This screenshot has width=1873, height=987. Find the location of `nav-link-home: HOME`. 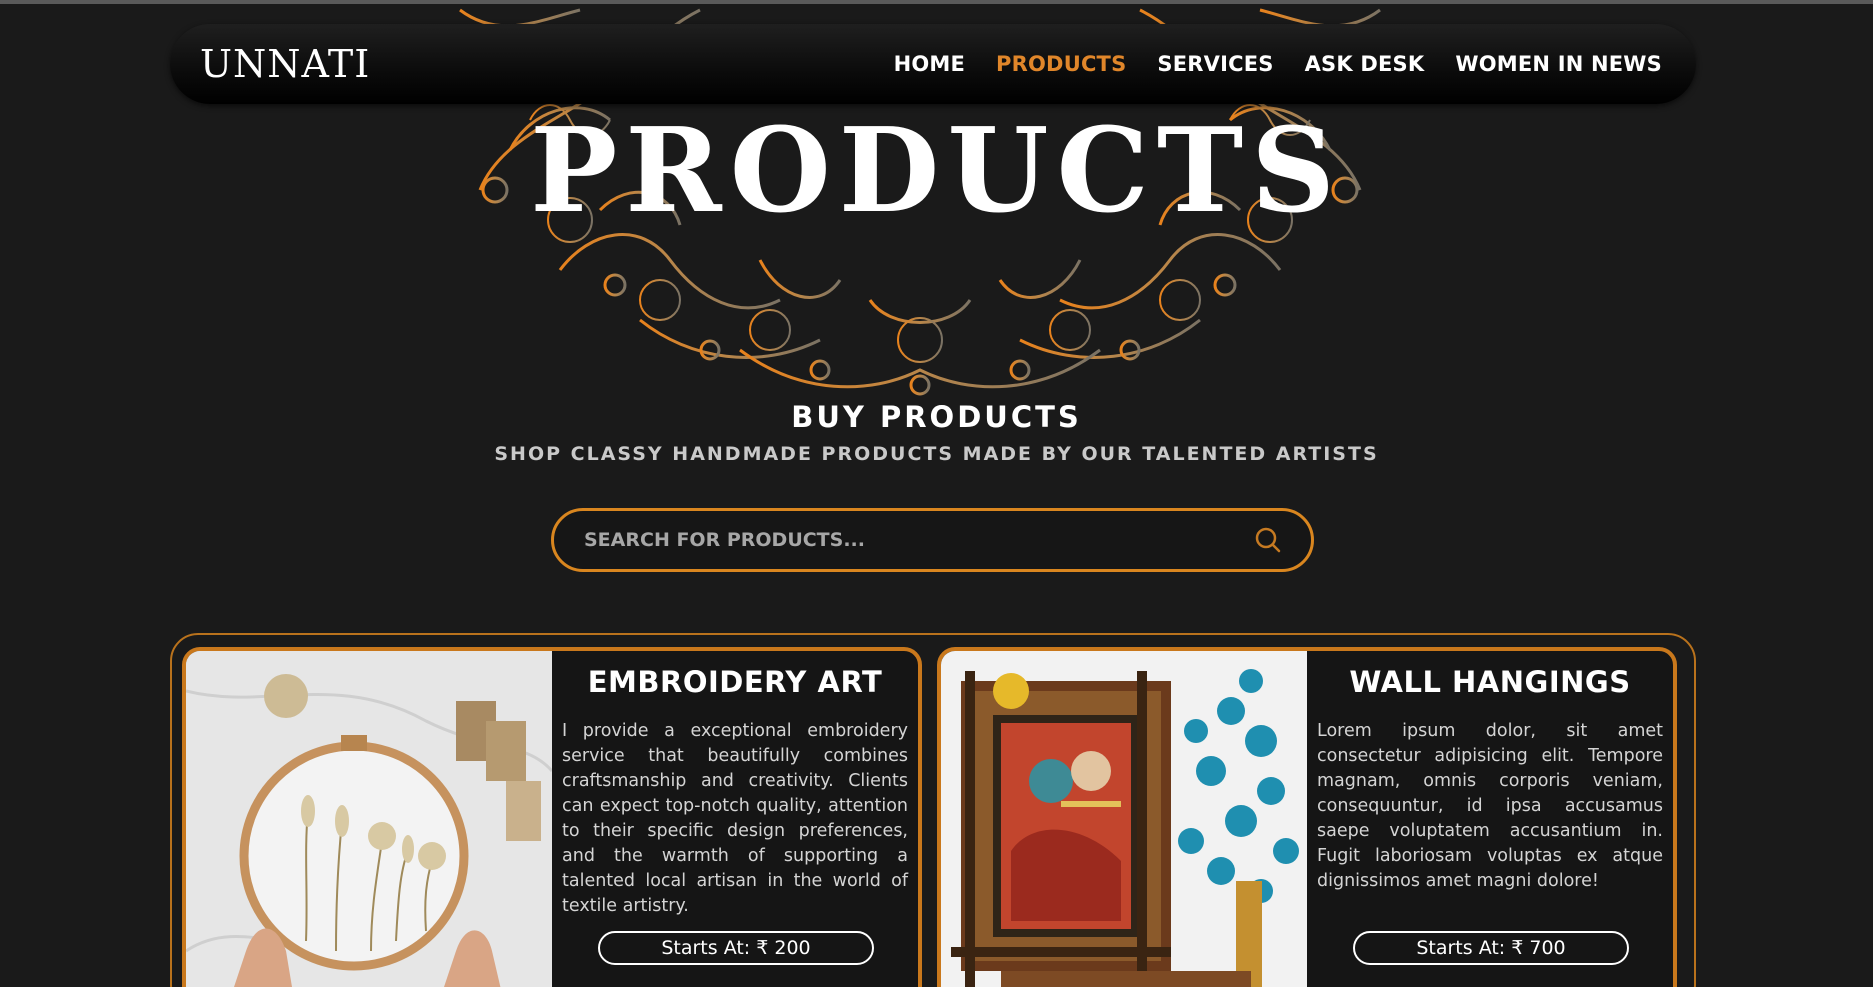

nav-link-home: HOME is located at coordinates (929, 64).